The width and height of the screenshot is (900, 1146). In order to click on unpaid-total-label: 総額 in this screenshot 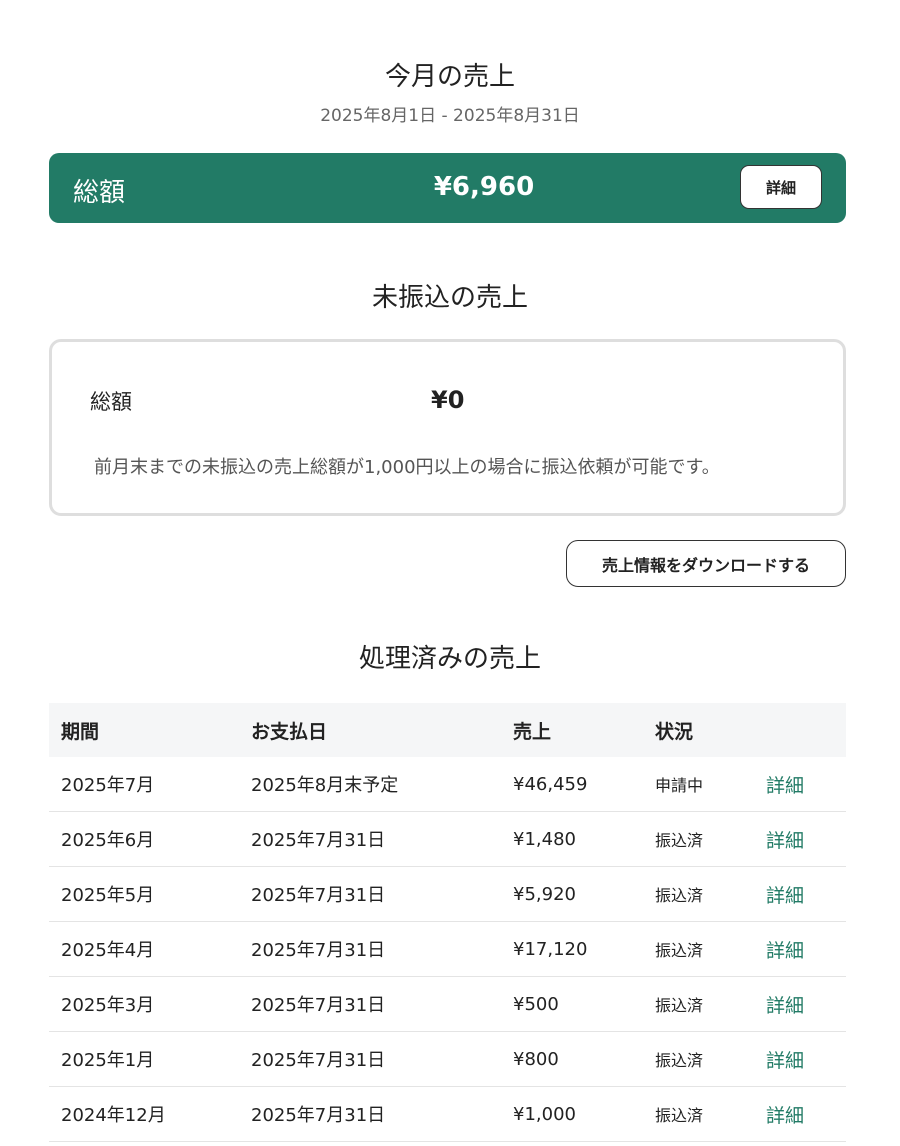, I will do `click(111, 402)`.